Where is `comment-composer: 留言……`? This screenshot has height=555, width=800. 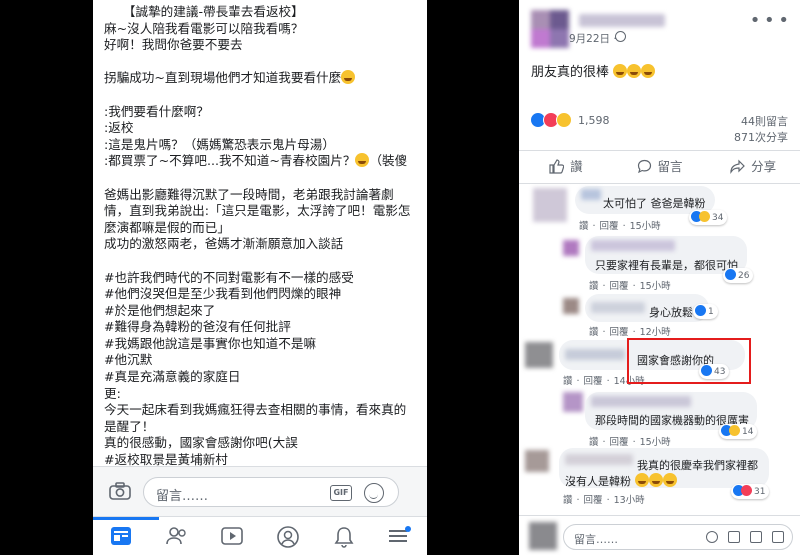
comment-composer: 留言…… is located at coordinates (659, 535).